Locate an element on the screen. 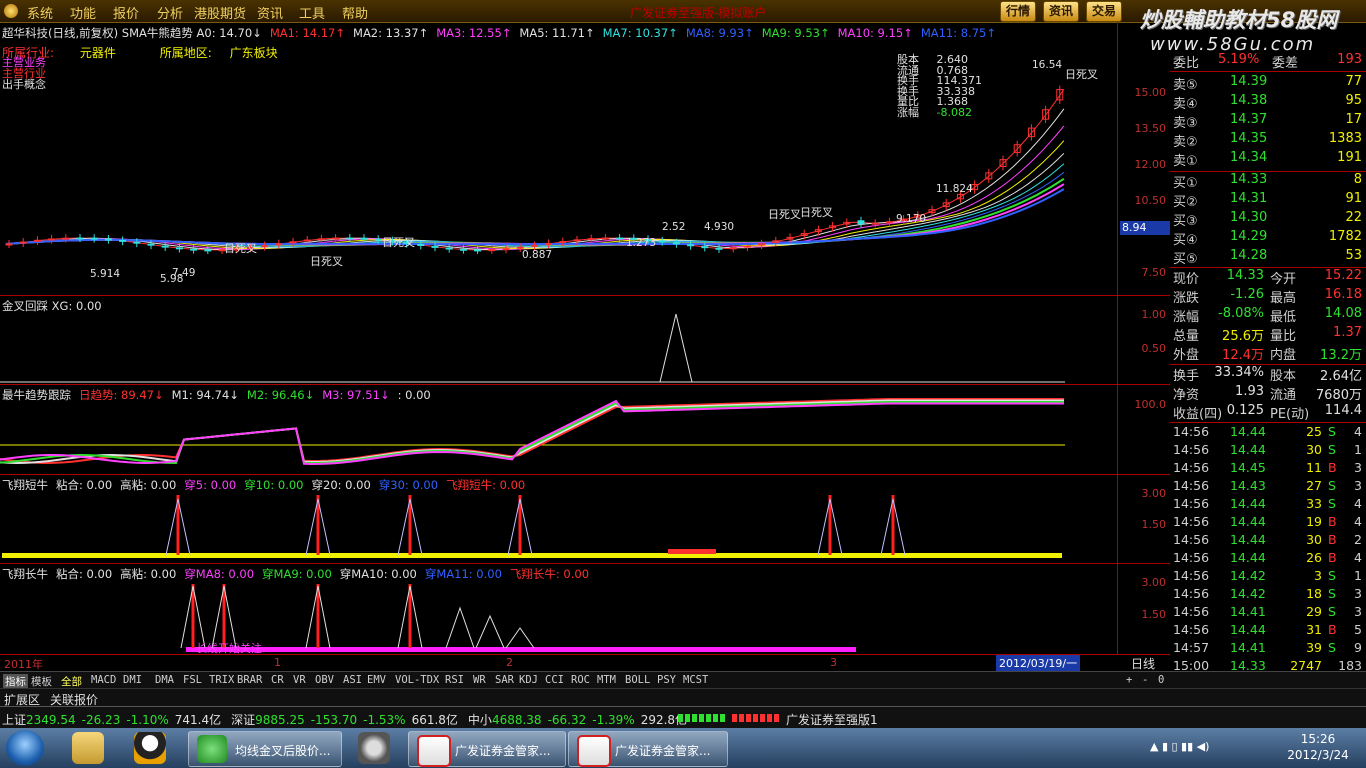  trade-button: 交易 is located at coordinates (1104, 11).